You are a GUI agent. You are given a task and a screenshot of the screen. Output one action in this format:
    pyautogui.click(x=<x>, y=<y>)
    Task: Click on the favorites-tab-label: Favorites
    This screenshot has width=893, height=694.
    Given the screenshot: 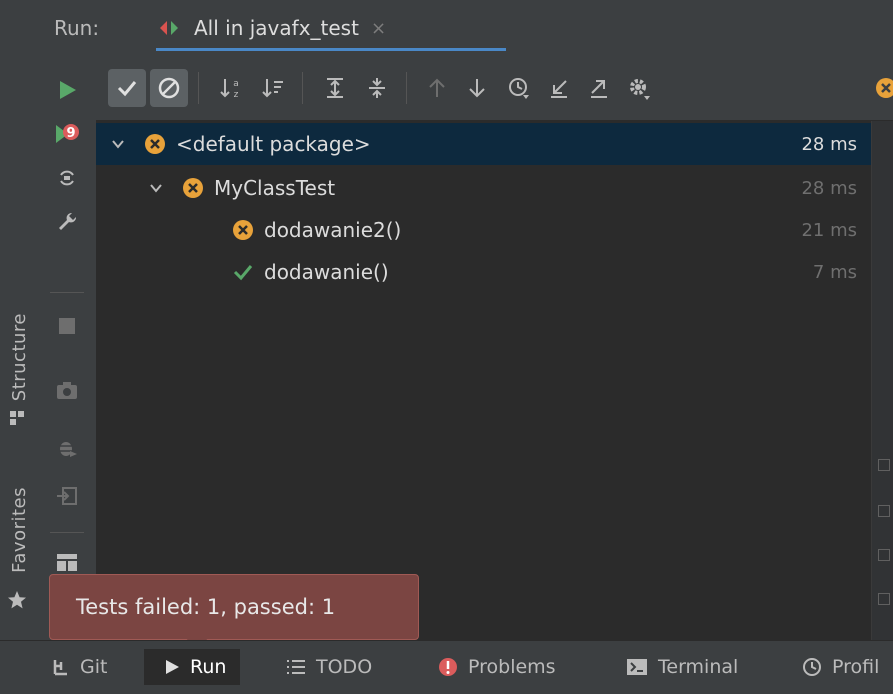 What is the action you would take?
    pyautogui.click(x=19, y=530)
    